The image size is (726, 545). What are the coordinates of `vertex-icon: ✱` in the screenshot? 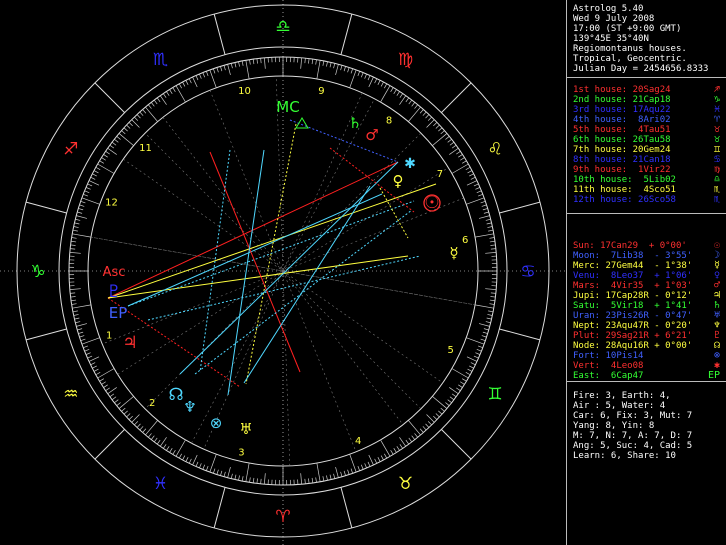 It's located at (410, 164).